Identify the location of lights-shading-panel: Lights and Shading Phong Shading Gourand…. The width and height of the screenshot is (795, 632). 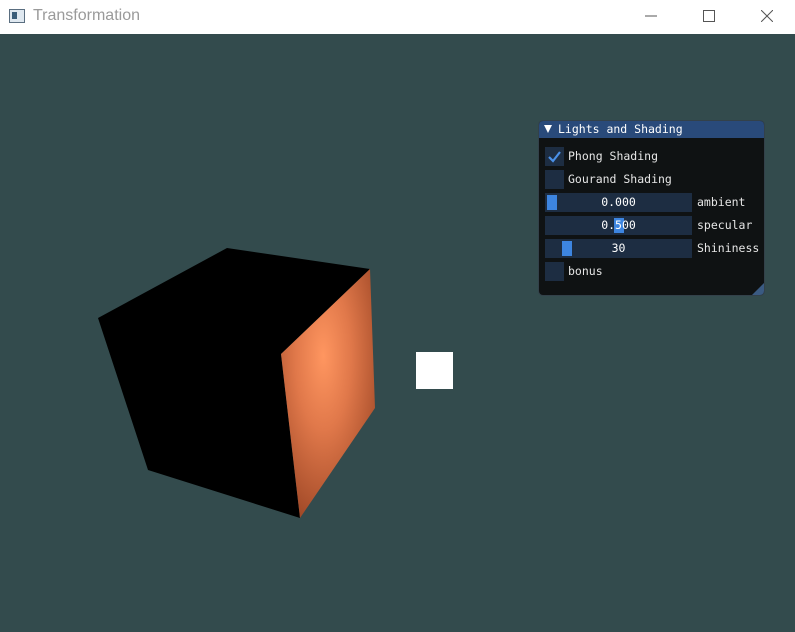
(651, 208).